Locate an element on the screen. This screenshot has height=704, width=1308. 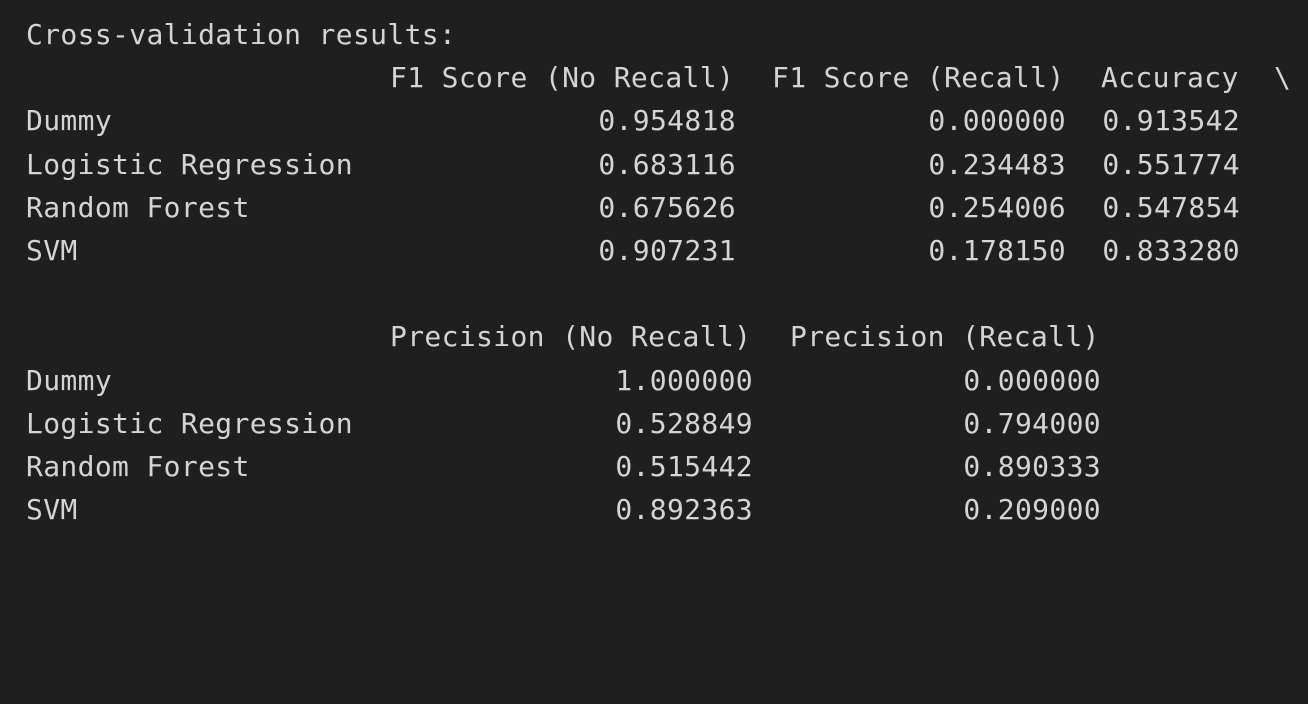
table1-cell-f1-no-recall: 0.907231 is located at coordinates (667, 250).